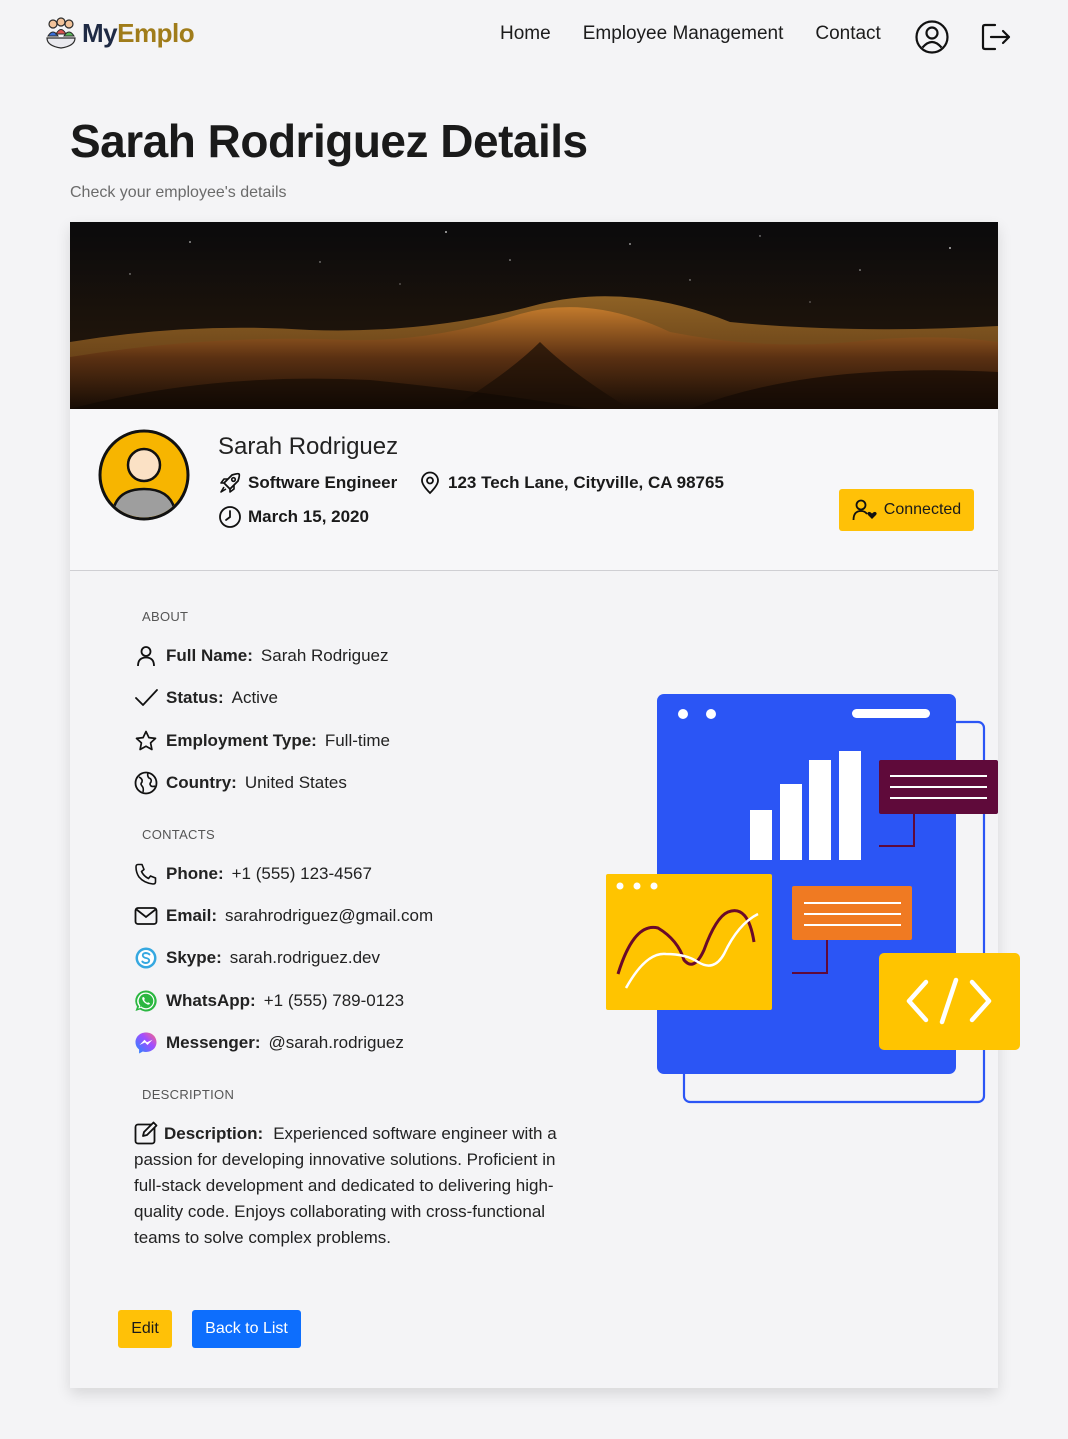  What do you see at coordinates (302, 874) in the screenshot?
I see `phone-value: +1 (555) 123-4567` at bounding box center [302, 874].